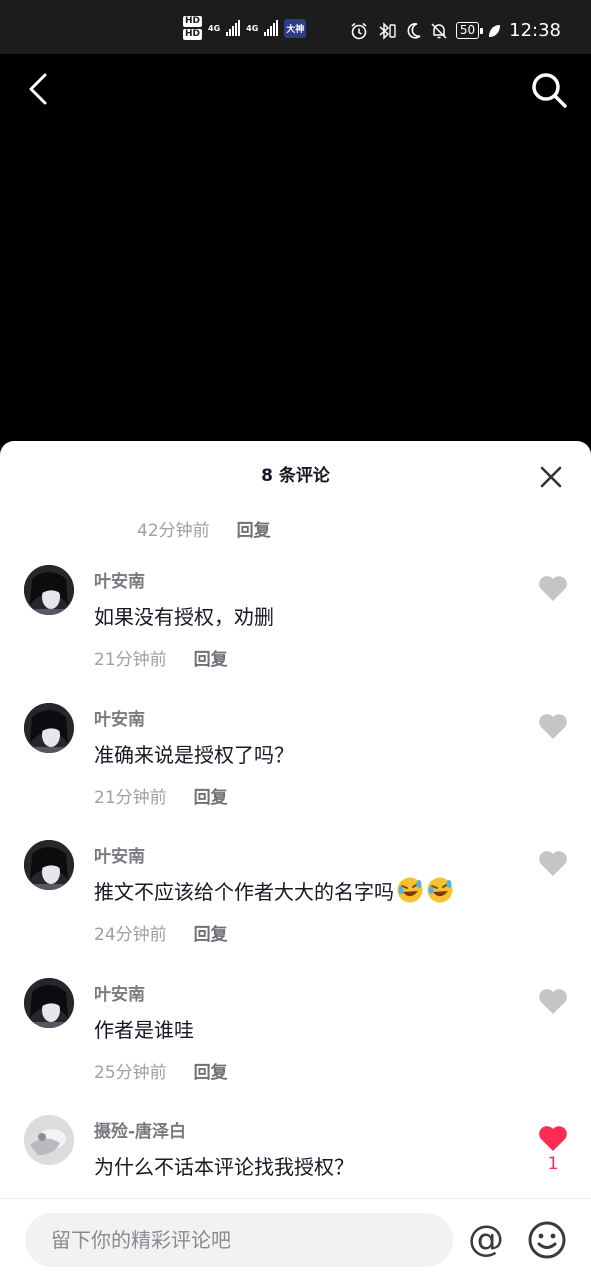 This screenshot has width=591, height=1280. I want to click on comment-text: 为什么不话本评论找我授权？, so click(224, 1167).